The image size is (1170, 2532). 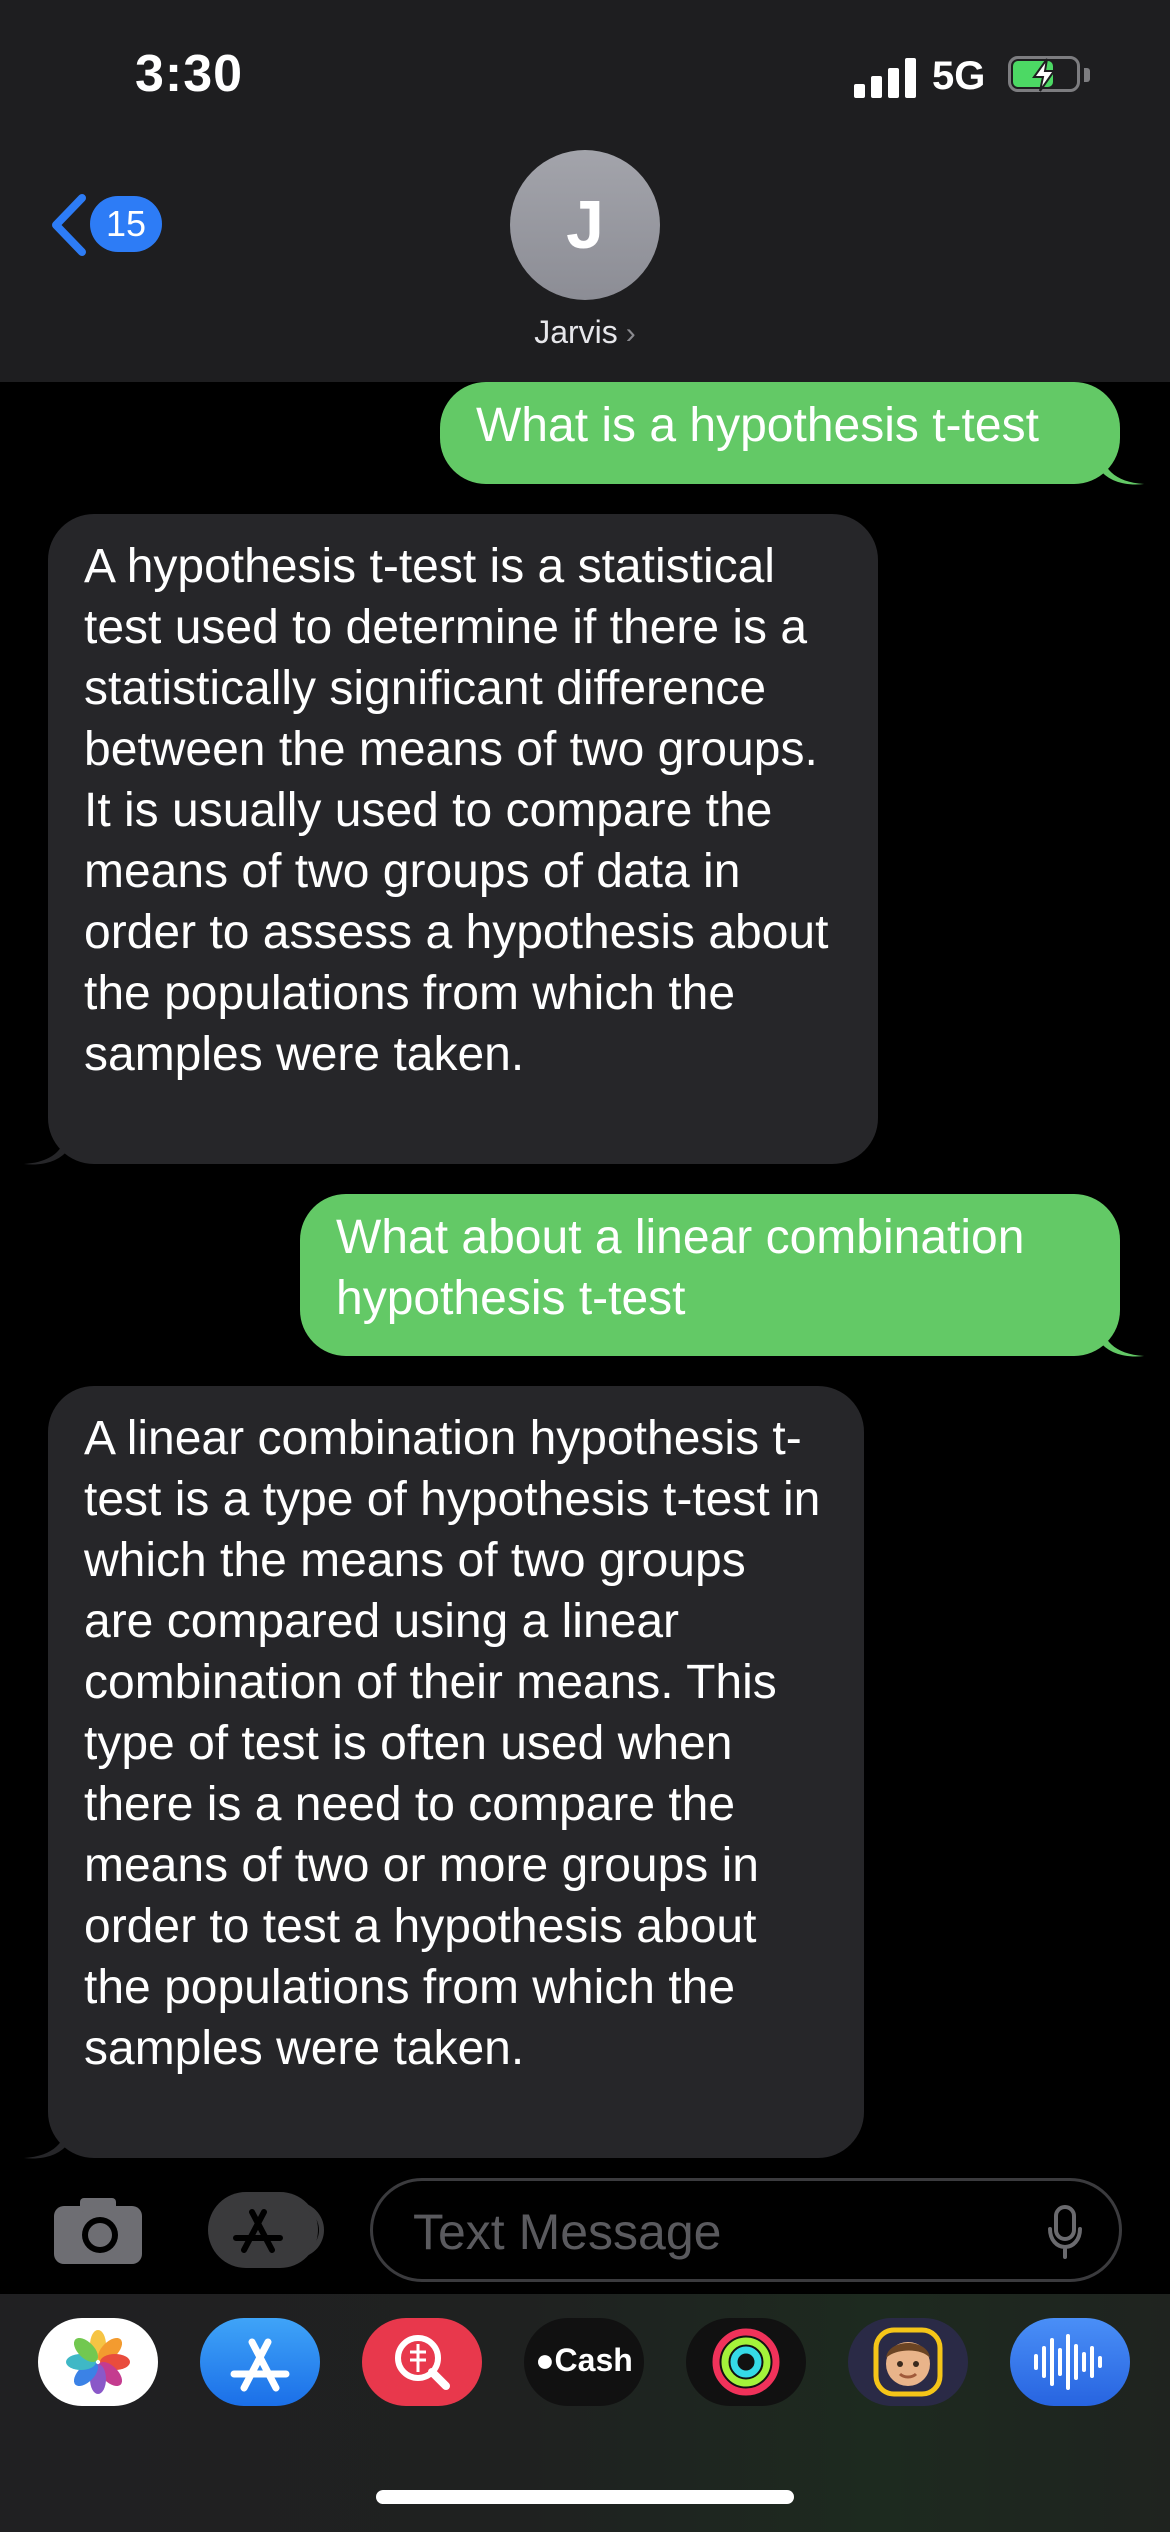 I want to click on message-input: Text Message, so click(x=746, y=2230).